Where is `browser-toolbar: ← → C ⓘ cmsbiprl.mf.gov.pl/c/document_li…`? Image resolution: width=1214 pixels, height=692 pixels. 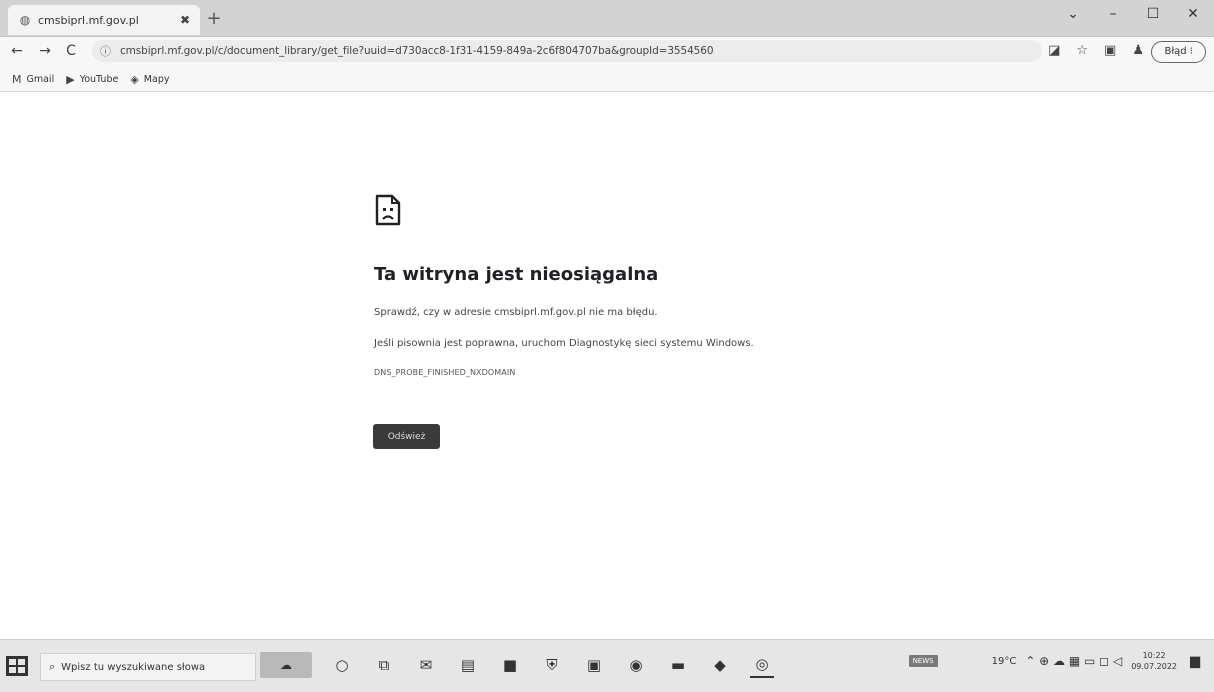
browser-toolbar: ← → C ⓘ cmsbiprl.mf.gov.pl/c/document_li… is located at coordinates (607, 52).